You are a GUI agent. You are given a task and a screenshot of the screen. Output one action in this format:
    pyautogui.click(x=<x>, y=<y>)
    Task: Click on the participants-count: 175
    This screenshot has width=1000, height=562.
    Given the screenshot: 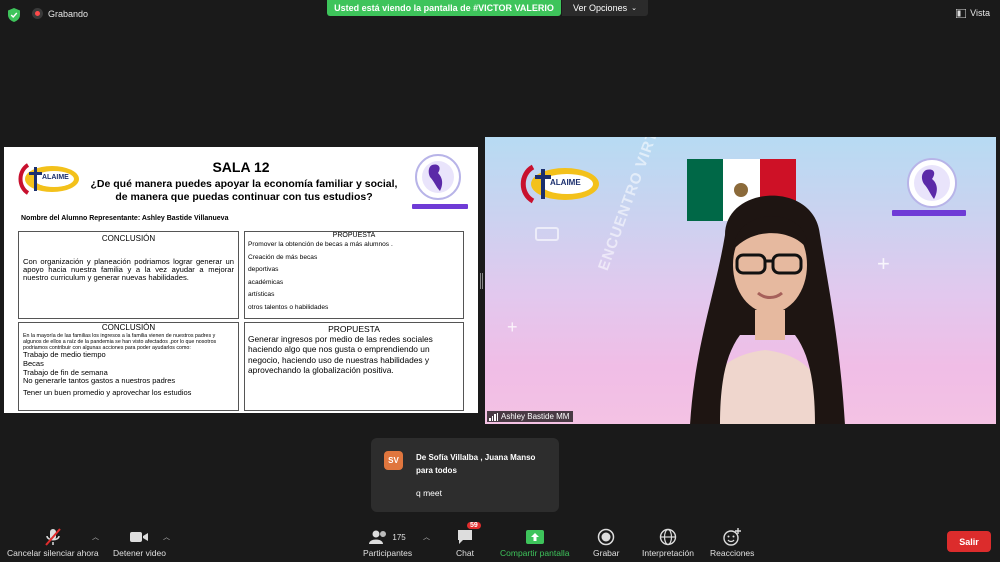 What is the action you would take?
    pyautogui.click(x=399, y=537)
    